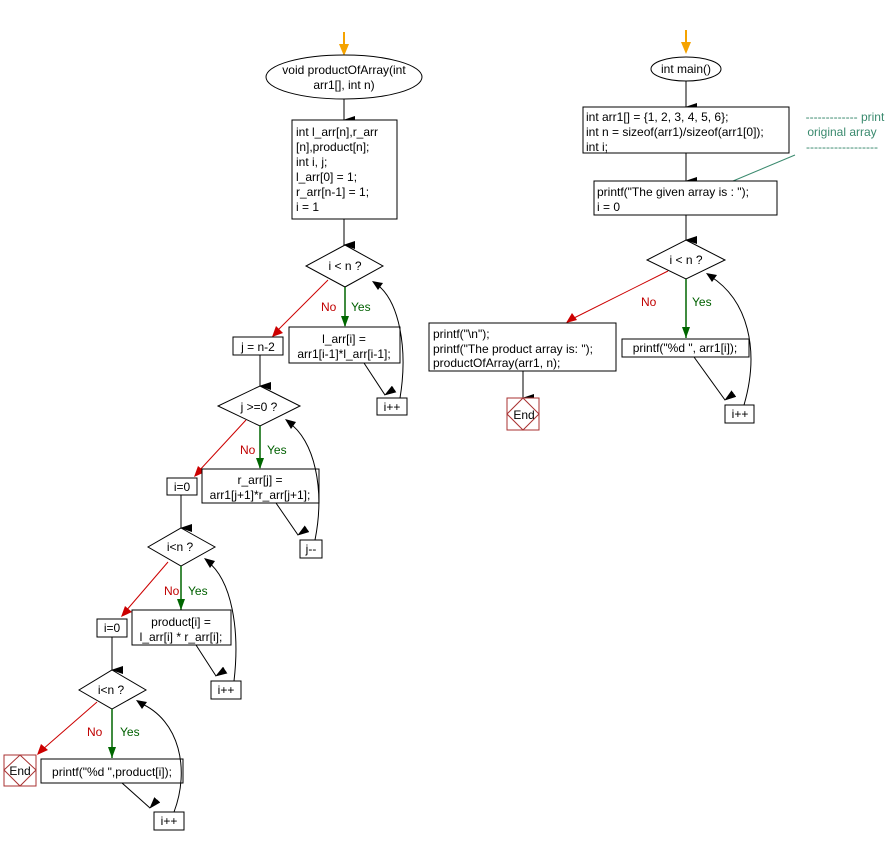 Image resolution: width=889 pixels, height=846 pixels. What do you see at coordinates (181, 622) in the screenshot?
I see `loop3-body-line: product[i] =` at bounding box center [181, 622].